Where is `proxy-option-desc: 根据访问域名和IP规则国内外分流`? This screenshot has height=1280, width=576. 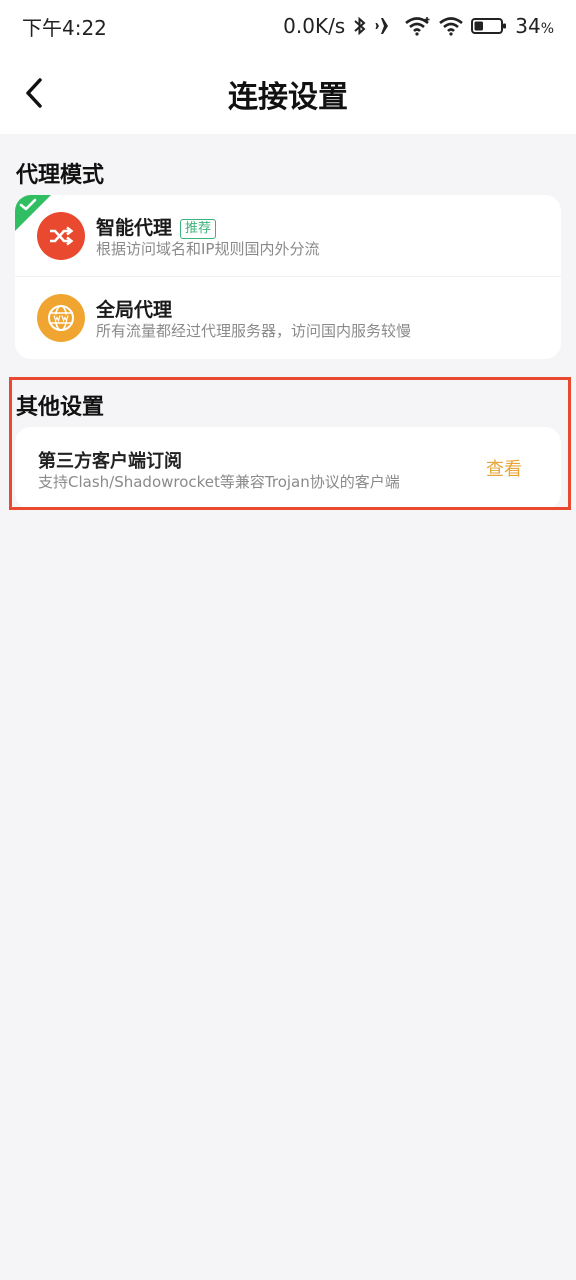
proxy-option-desc: 根据访问域名和IP规则国内外分流 is located at coordinates (208, 249).